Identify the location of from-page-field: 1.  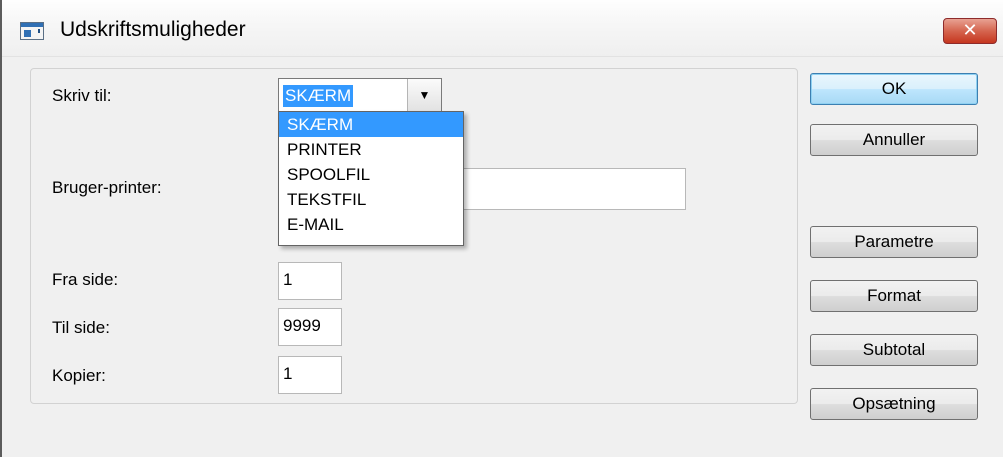
(310, 281).